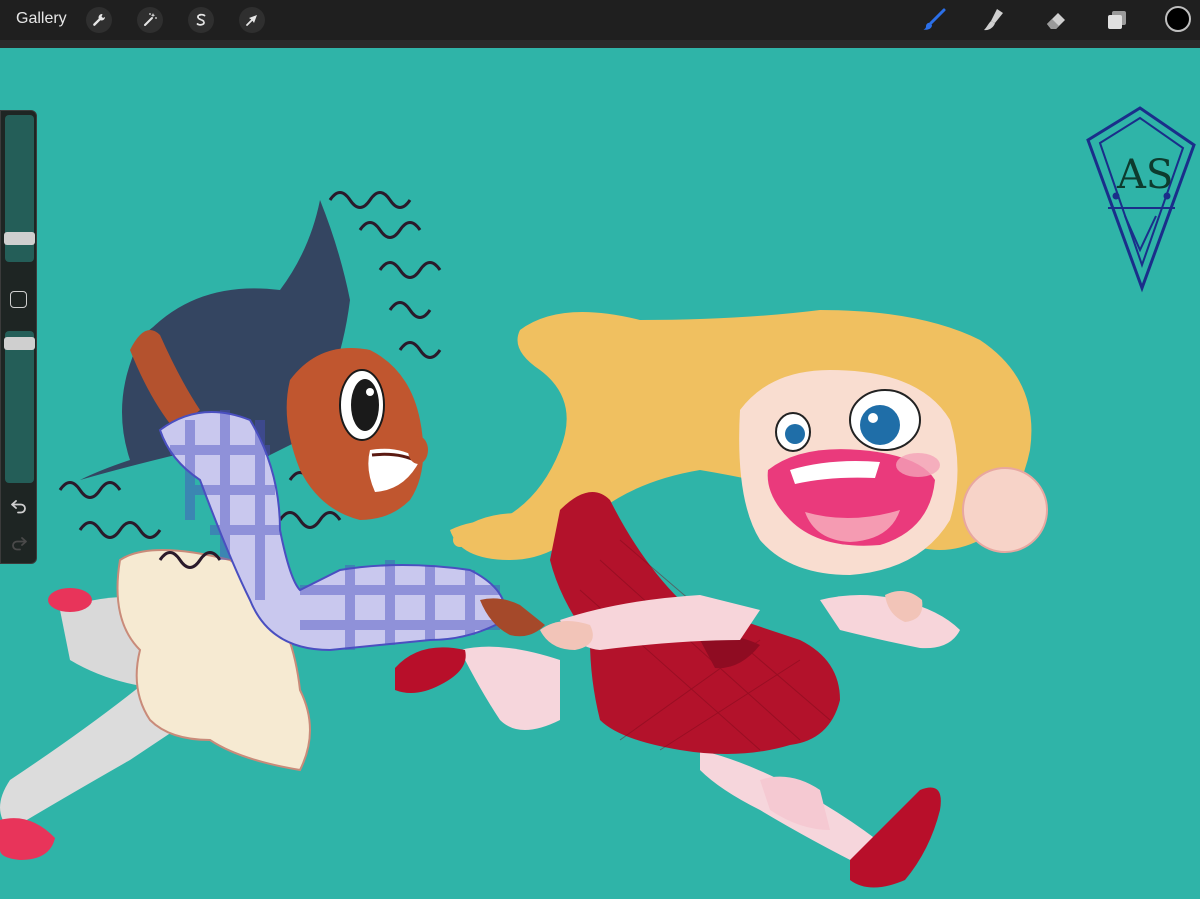 The height and width of the screenshot is (899, 1200). Describe the element at coordinates (600, 24) in the screenshot. I see `top-toolbar: Gallery` at that location.